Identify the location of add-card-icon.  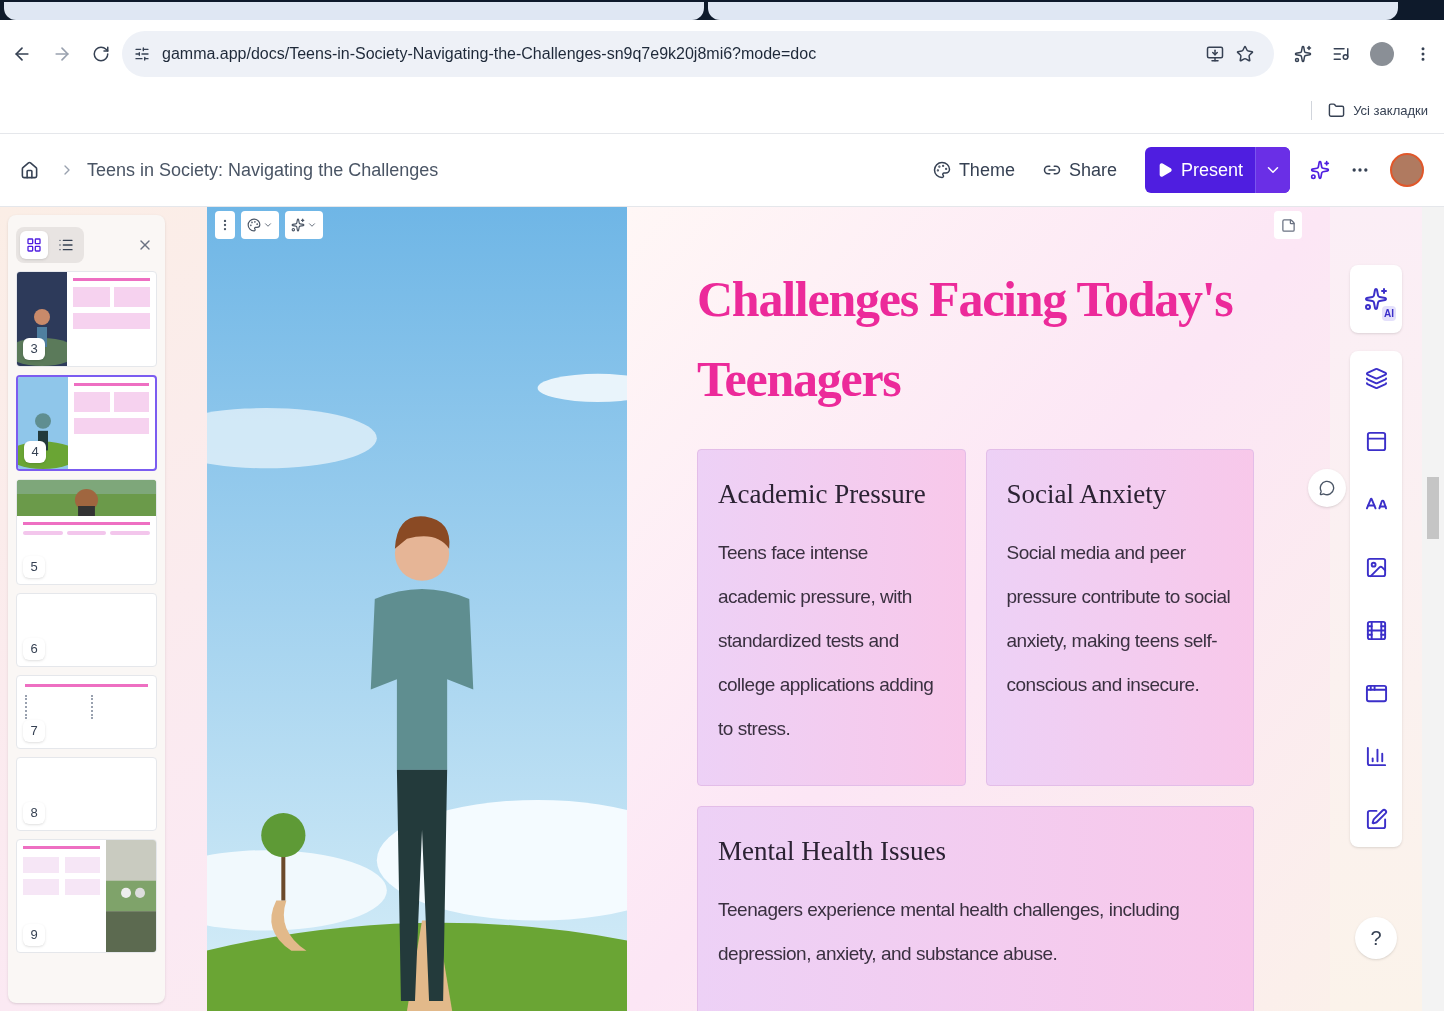
(1376, 378).